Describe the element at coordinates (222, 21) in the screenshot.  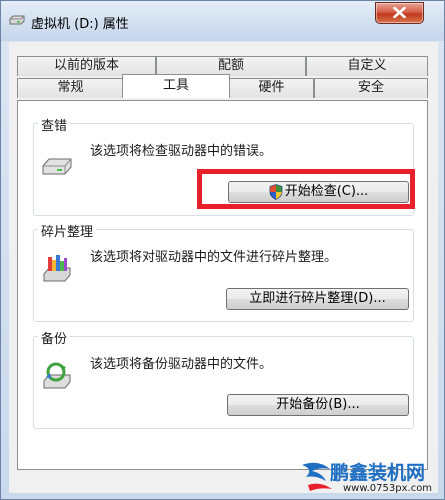
I see `title-bar: 虚拟机 (D:) 属性` at that location.